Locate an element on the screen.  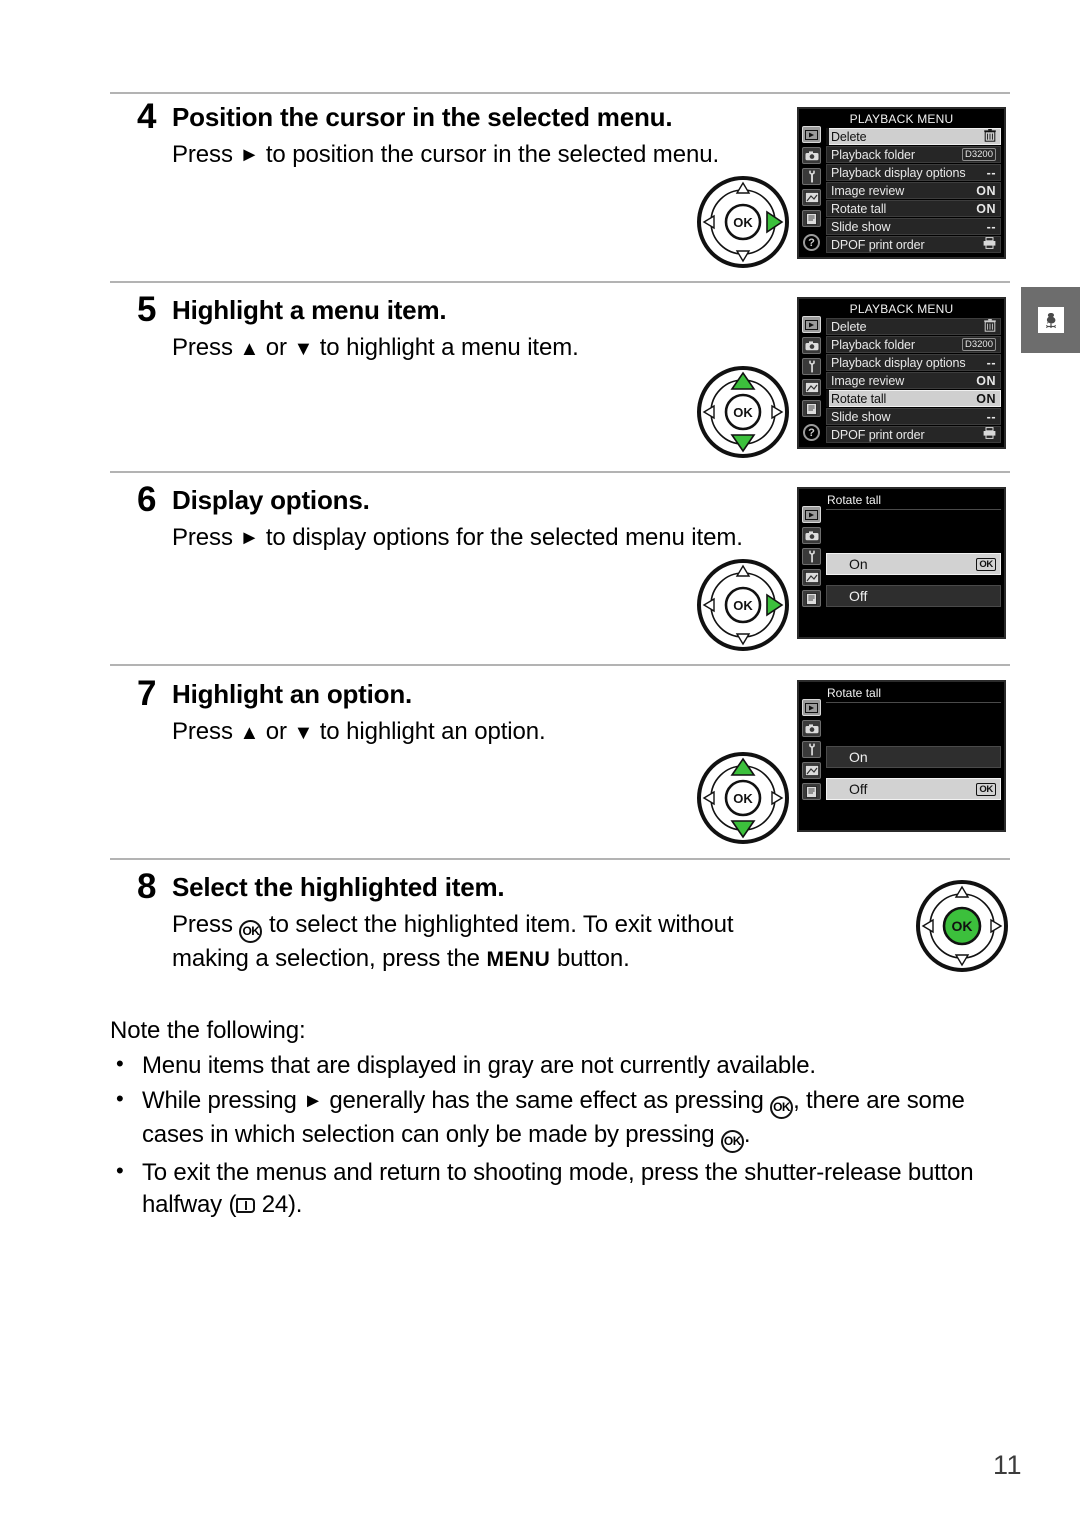
lcd-row-value: D3200 is located at coordinates (979, 154).